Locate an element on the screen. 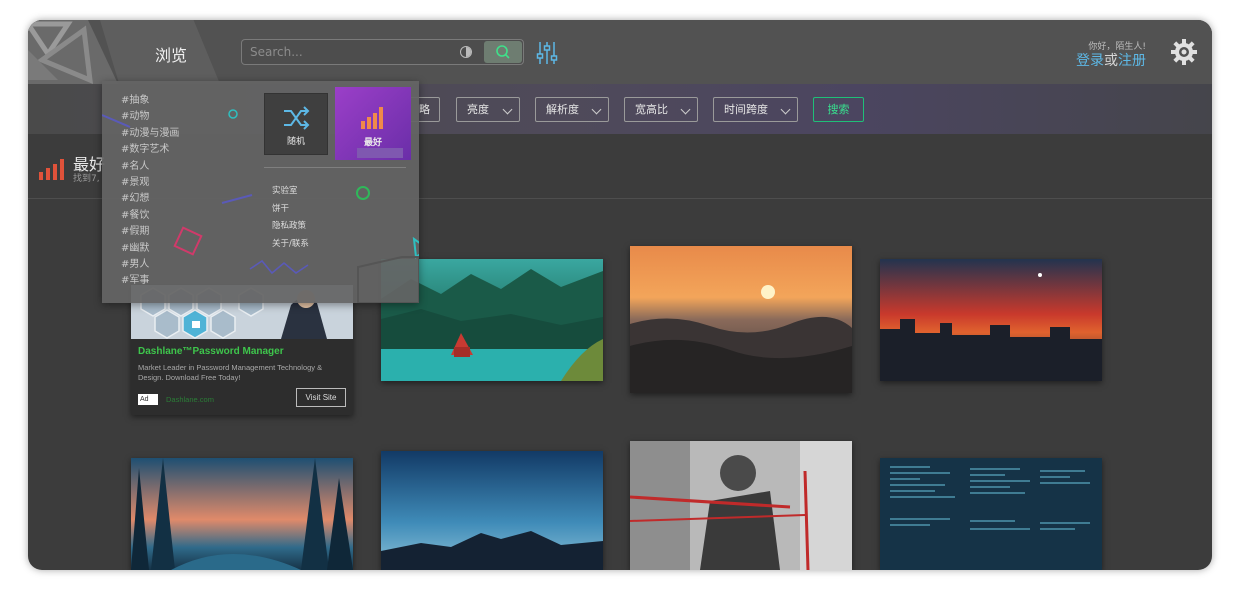 This screenshot has height=591, width=1240. category-item: #军事 is located at coordinates (150, 281).